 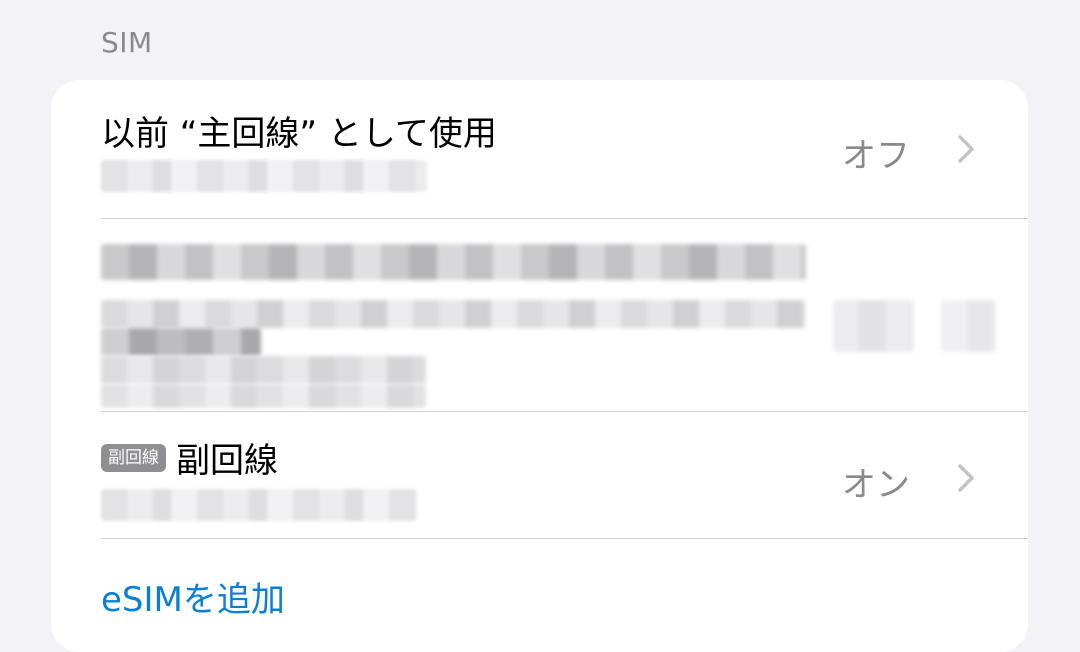 What do you see at coordinates (193, 596) in the screenshot?
I see `add-esim-link: eSIMを追加` at bounding box center [193, 596].